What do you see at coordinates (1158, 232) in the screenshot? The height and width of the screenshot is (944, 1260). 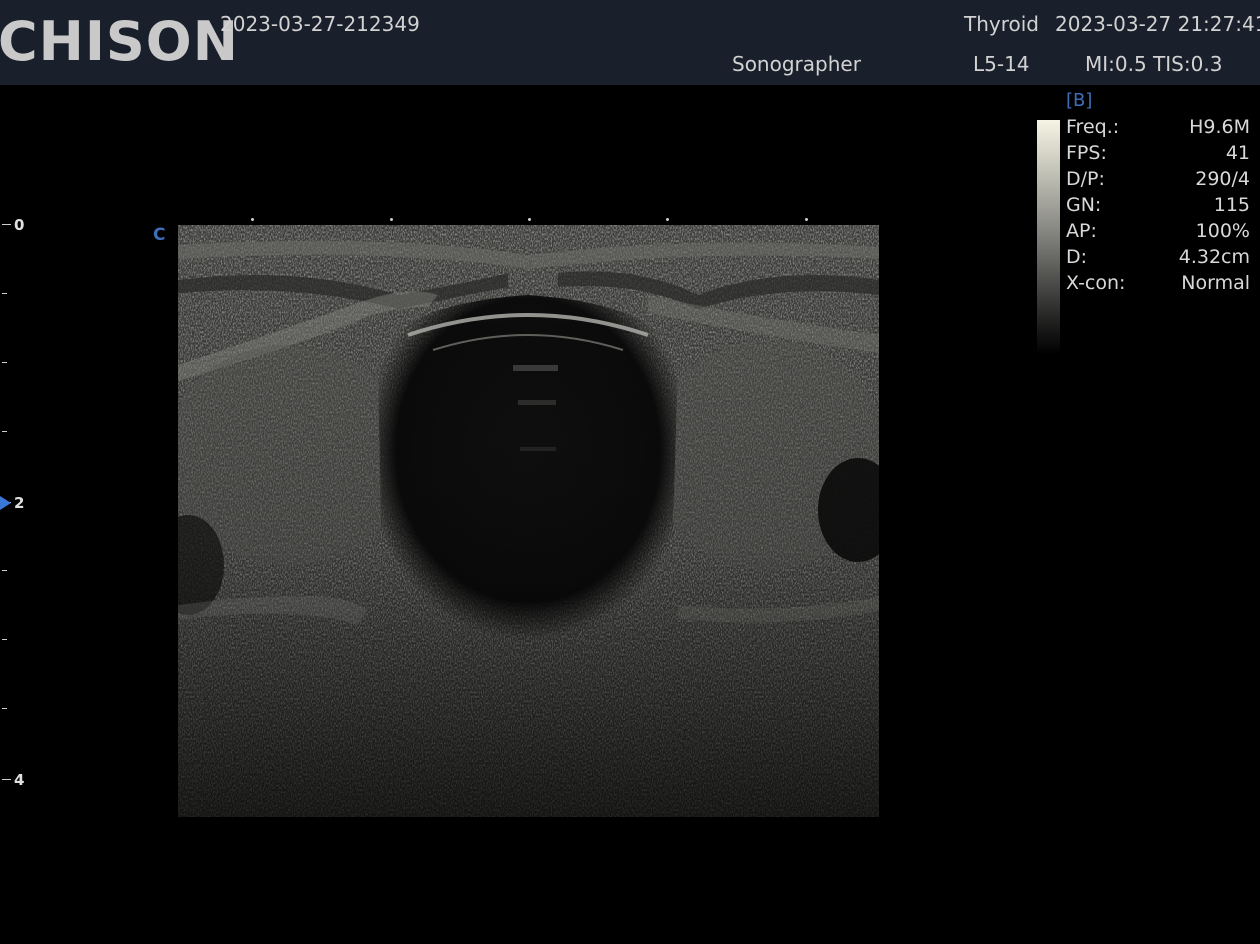 I see `param-row-ap: AP: 100%` at bounding box center [1158, 232].